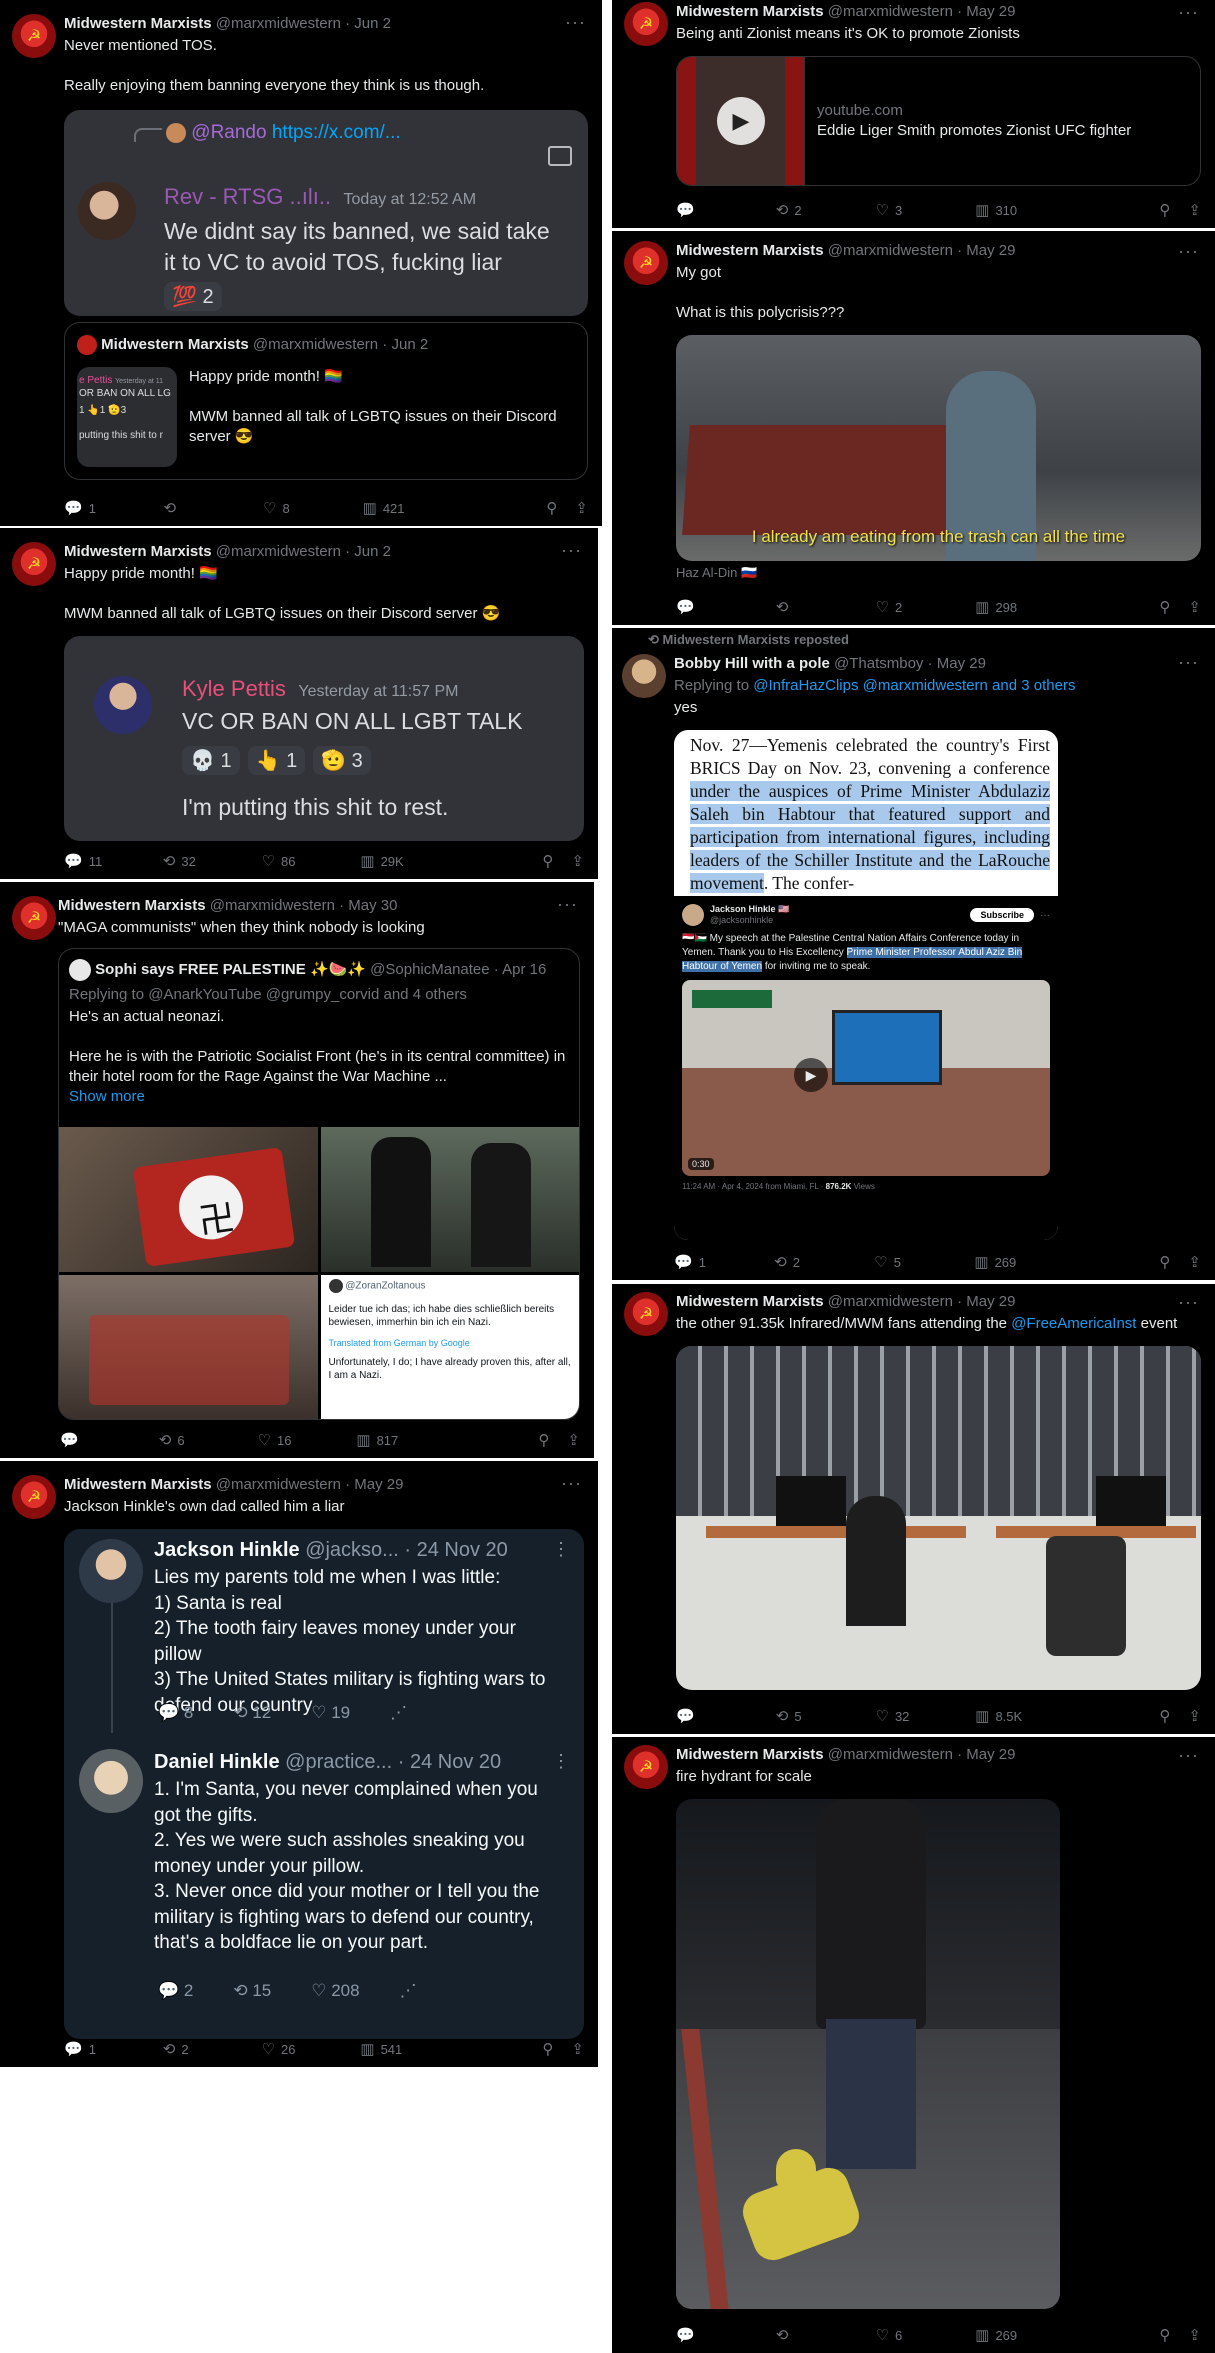 The height and width of the screenshot is (2353, 1215). What do you see at coordinates (1073, 1323) in the screenshot?
I see `mention-link: @FreeAmericaInst` at bounding box center [1073, 1323].